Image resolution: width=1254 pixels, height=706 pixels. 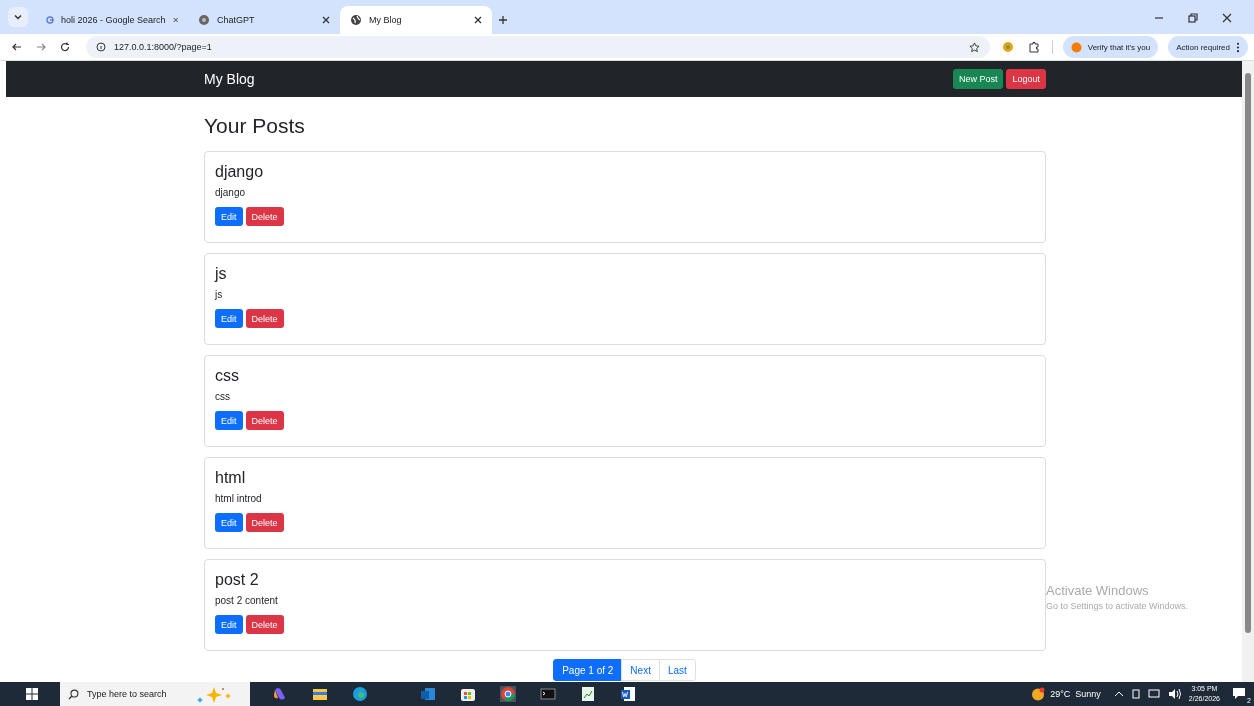 I want to click on word-icon, so click(x=628, y=694).